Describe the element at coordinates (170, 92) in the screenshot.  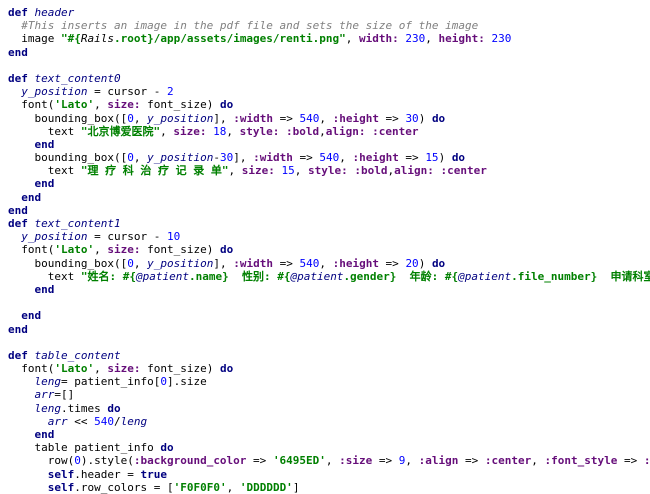
I see `code-token-num: 2` at that location.